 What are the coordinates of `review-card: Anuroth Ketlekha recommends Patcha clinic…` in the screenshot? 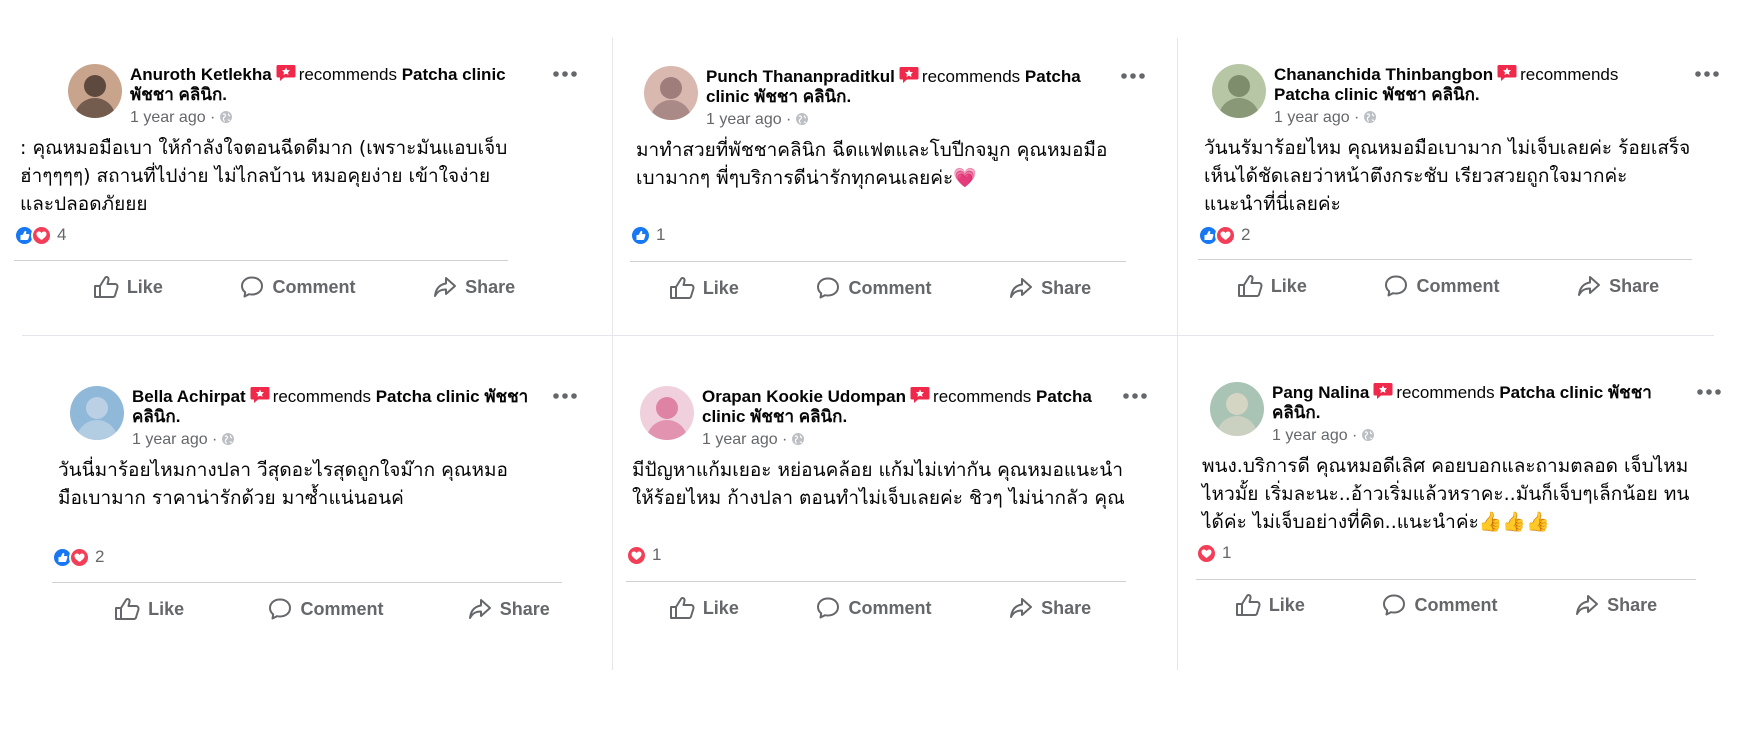 It's located at (301, 194).